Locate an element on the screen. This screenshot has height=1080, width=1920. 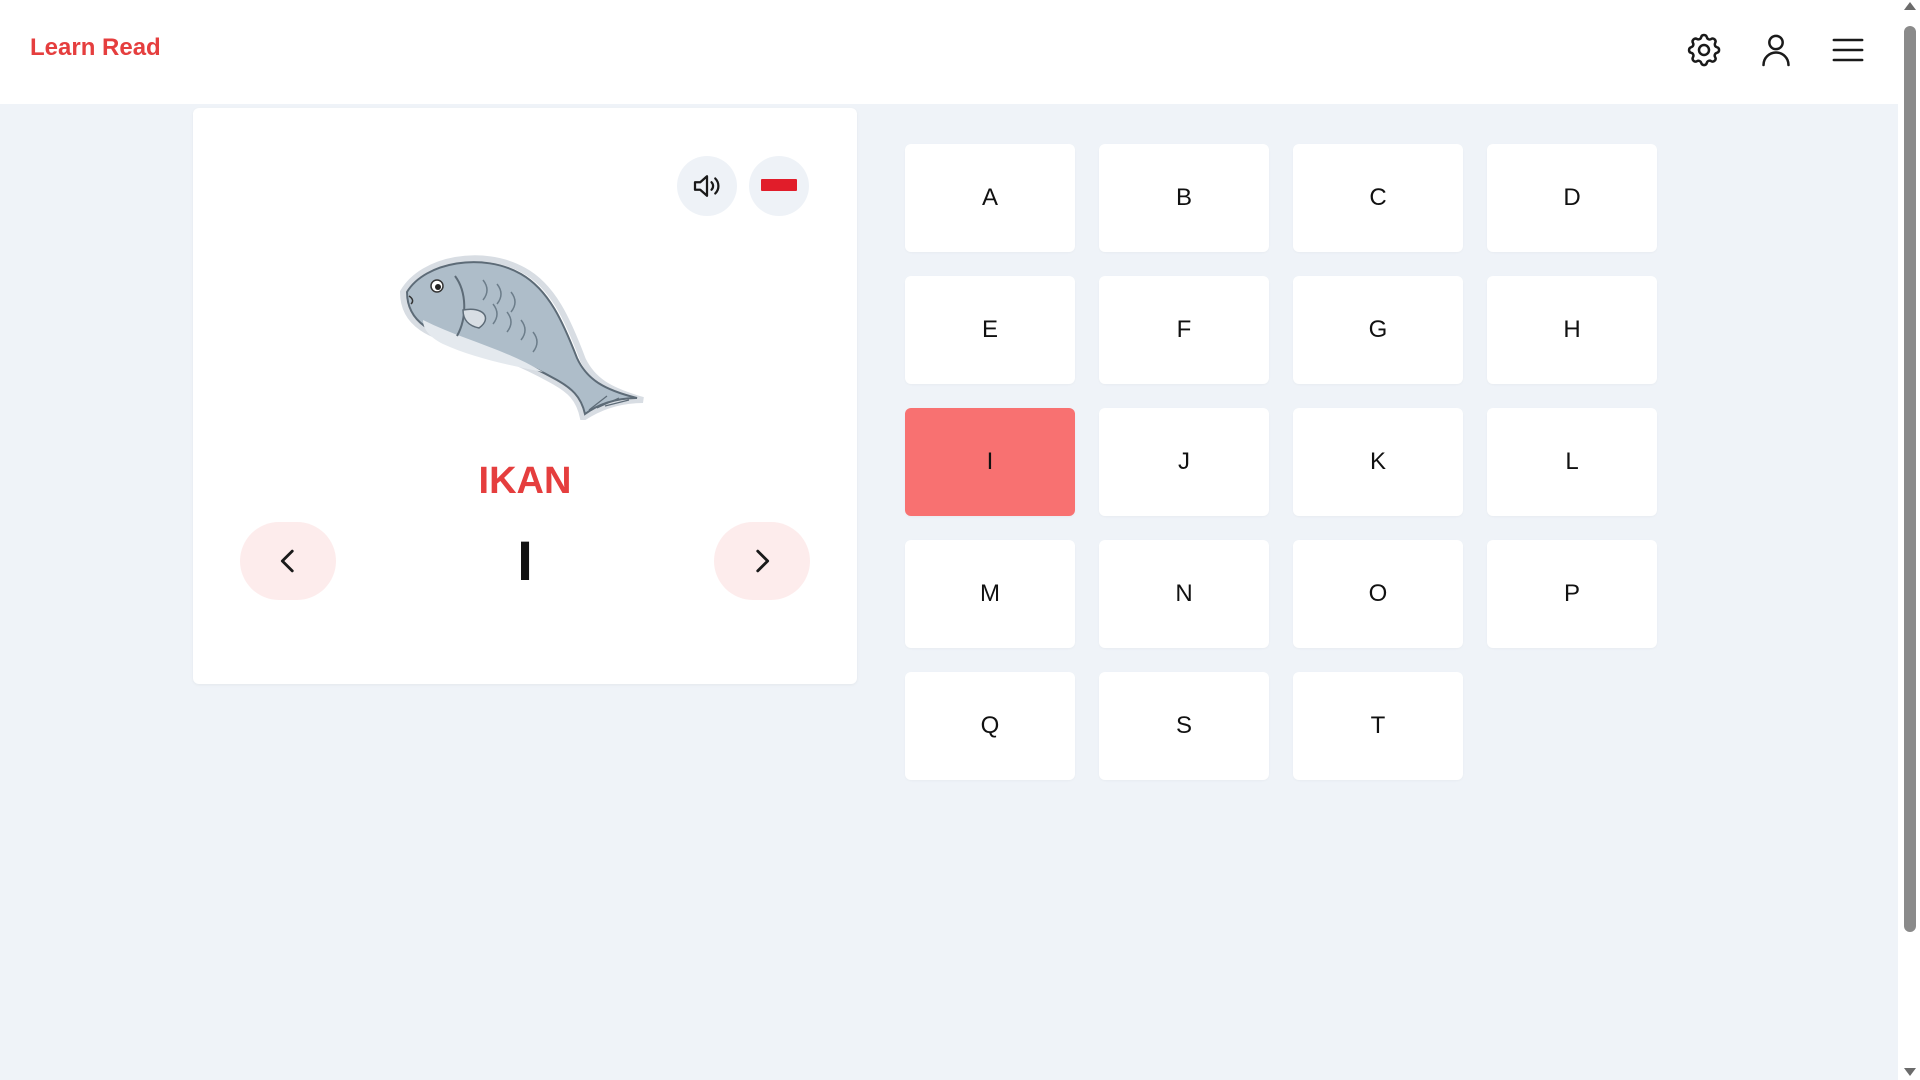
letter-tile-j: J is located at coordinates (1184, 462).